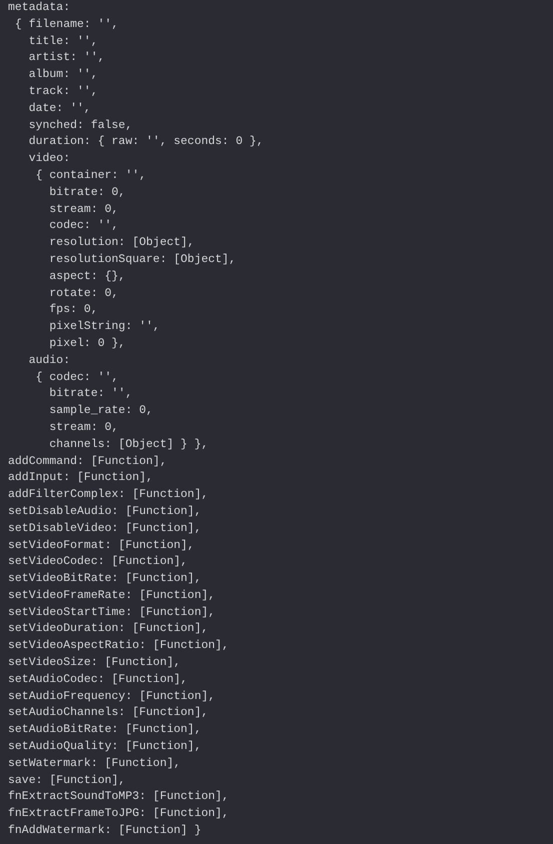 The height and width of the screenshot is (844, 553). What do you see at coordinates (128, 444) in the screenshot?
I see `code-line: channels: [Object] } },` at bounding box center [128, 444].